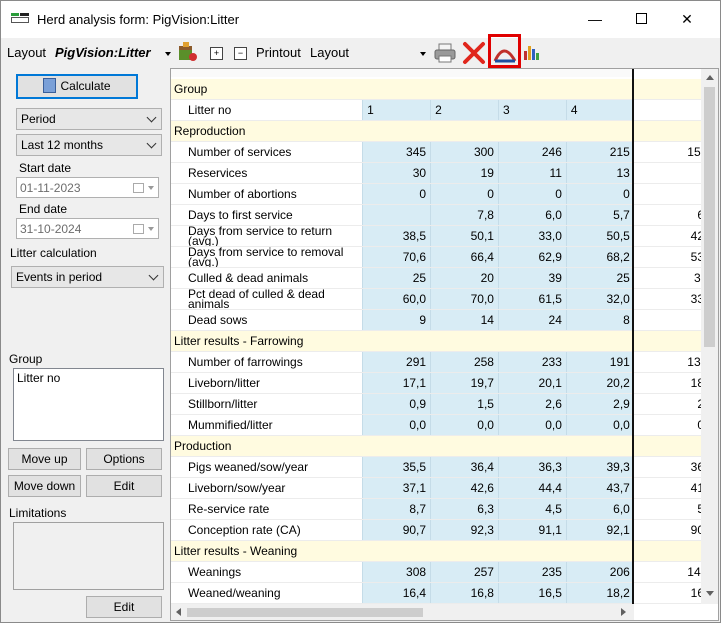  Describe the element at coordinates (444, 362) in the screenshot. I see `table-row: Number of farrowings2912582331911379` at that location.